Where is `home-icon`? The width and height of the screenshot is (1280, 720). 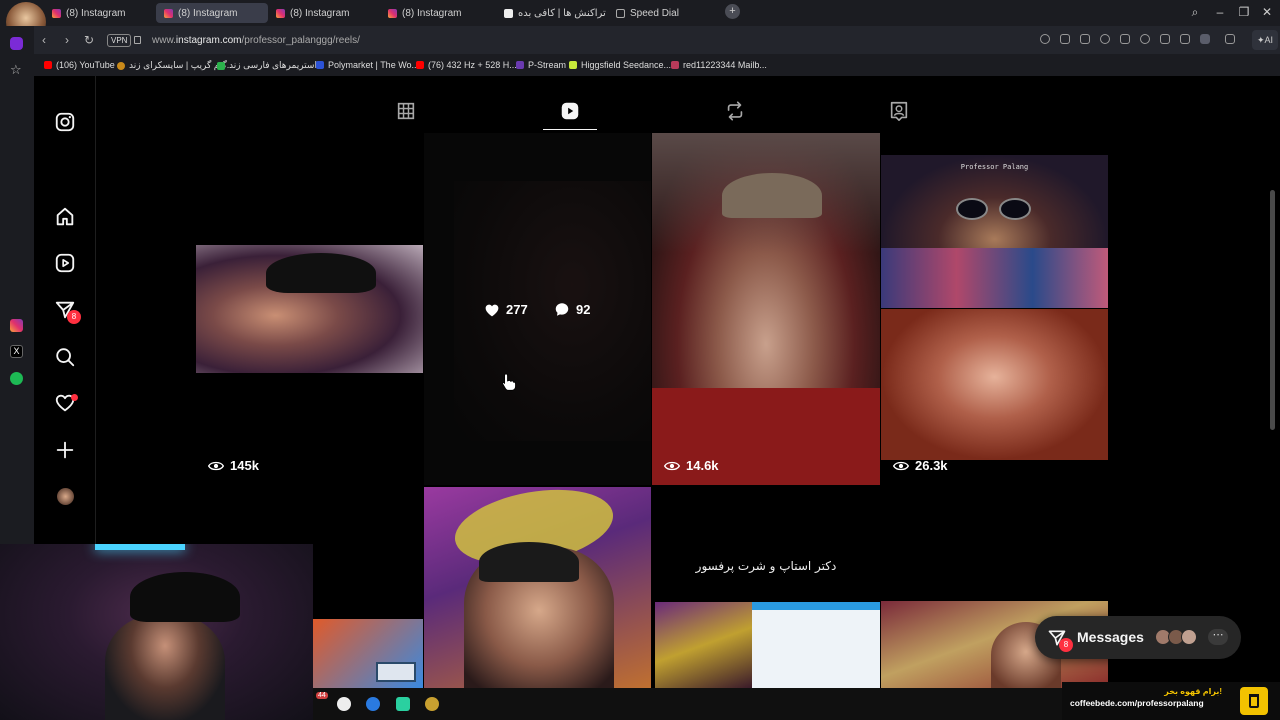 home-icon is located at coordinates (65, 217).